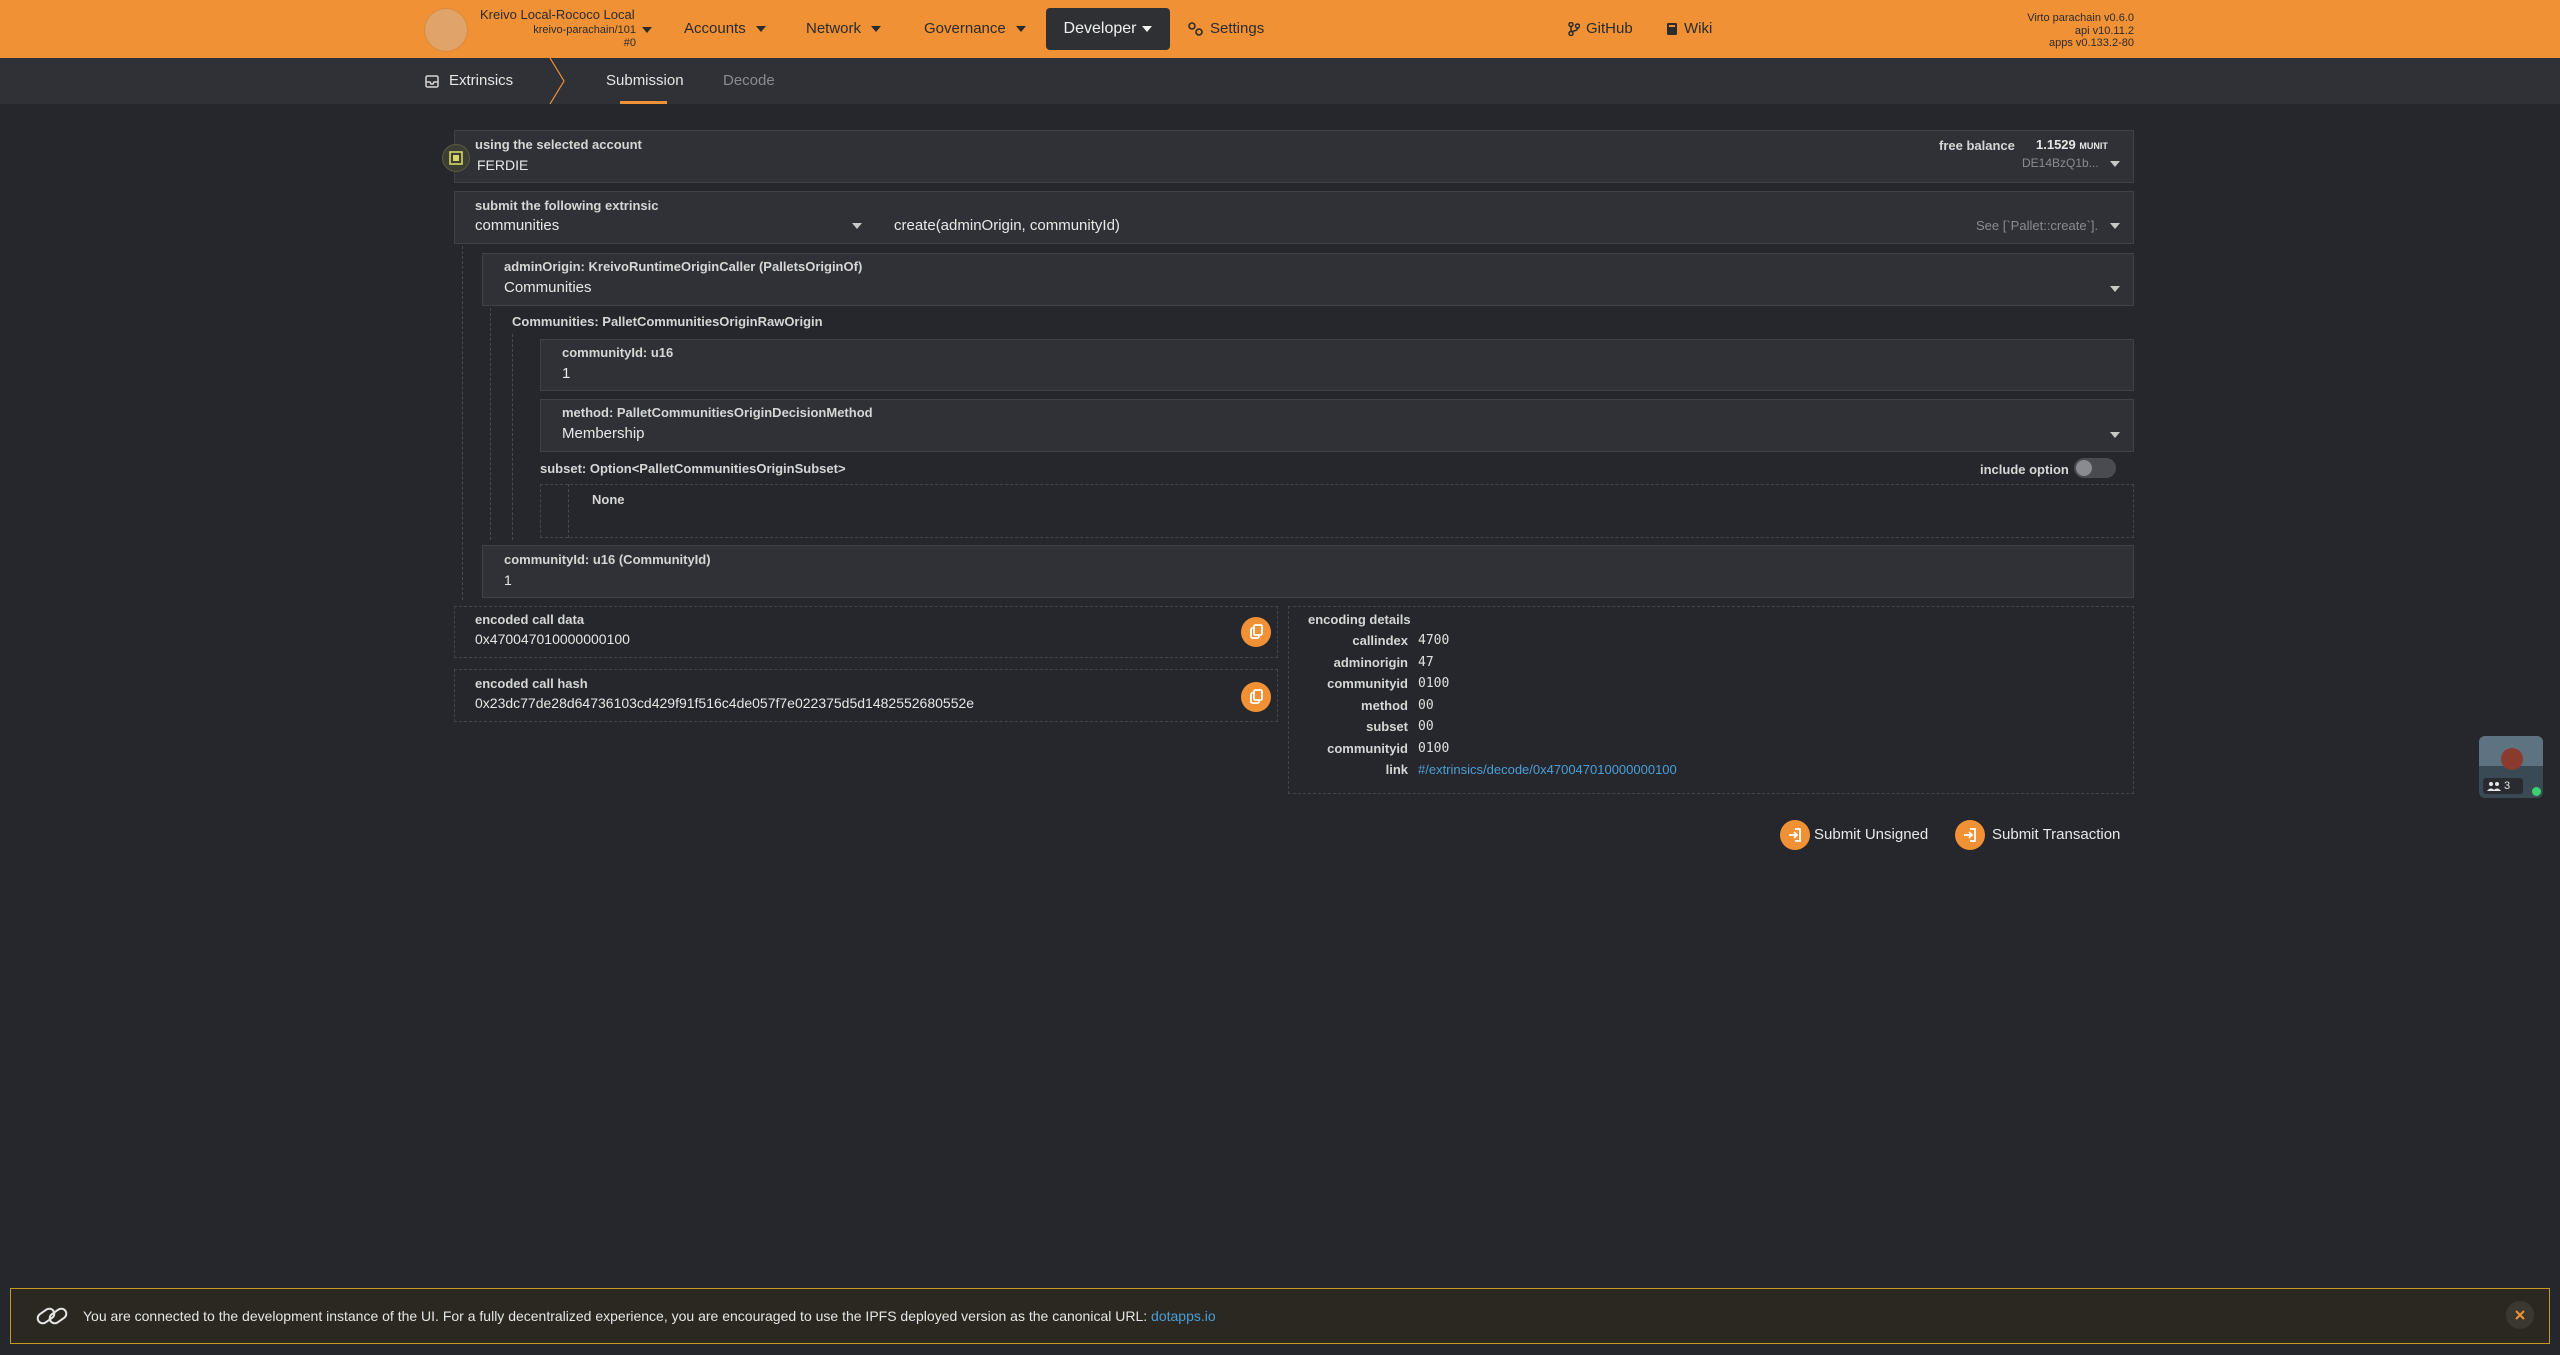  I want to click on nav-governance-label: Governance, so click(965, 28).